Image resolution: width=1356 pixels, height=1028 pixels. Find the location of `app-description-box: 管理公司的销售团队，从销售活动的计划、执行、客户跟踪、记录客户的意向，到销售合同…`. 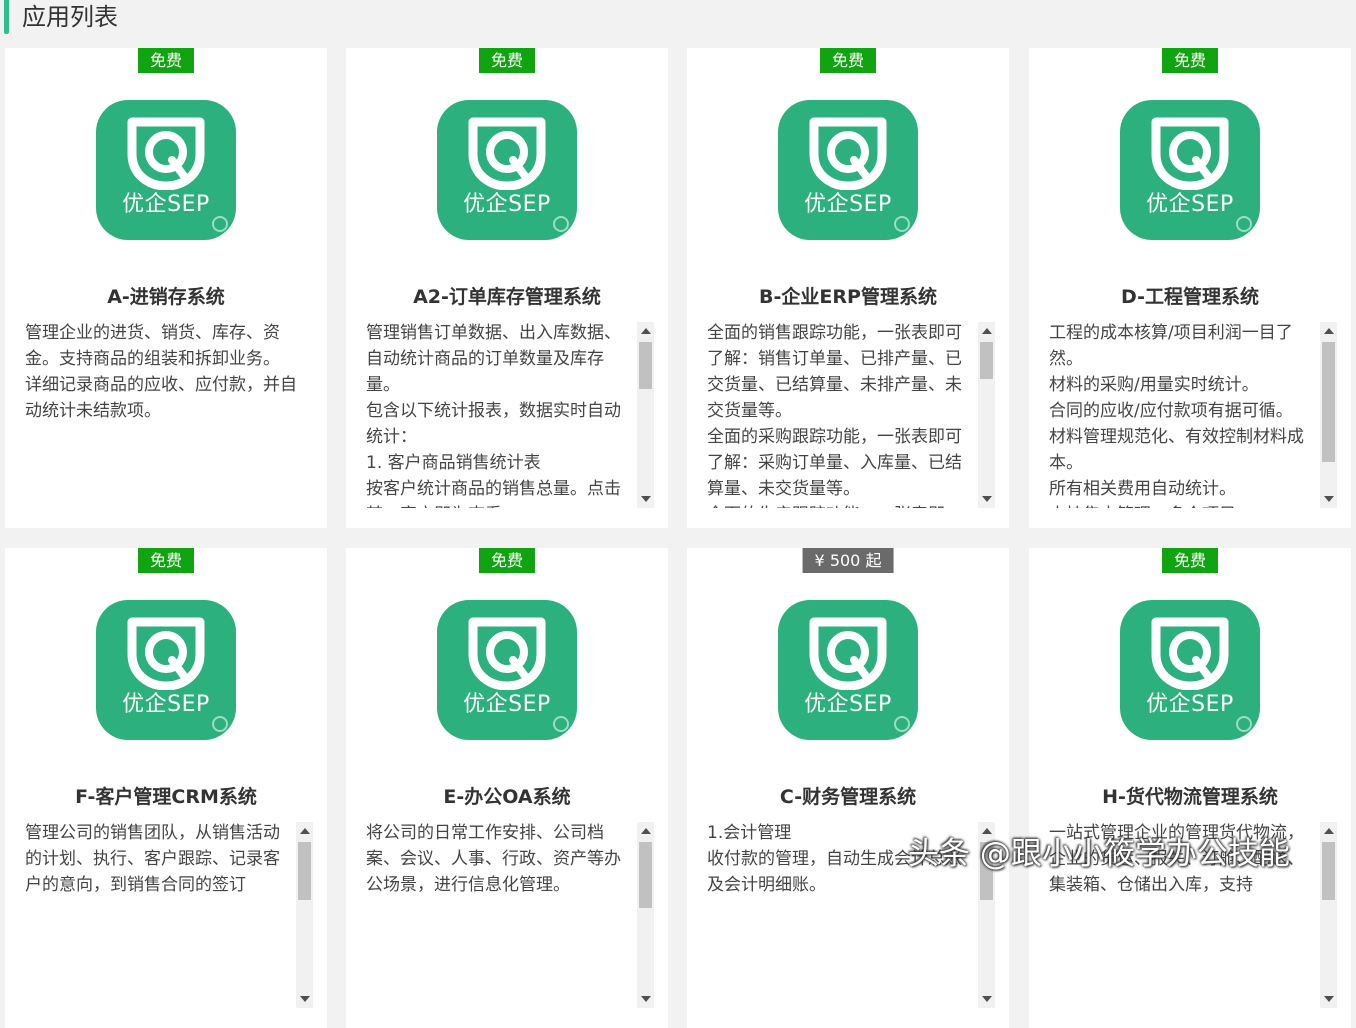

app-description-box: 管理公司的销售团队，从销售活动的计划、执行、客户跟踪、记录客户的意向，到销售合同… is located at coordinates (171, 914).